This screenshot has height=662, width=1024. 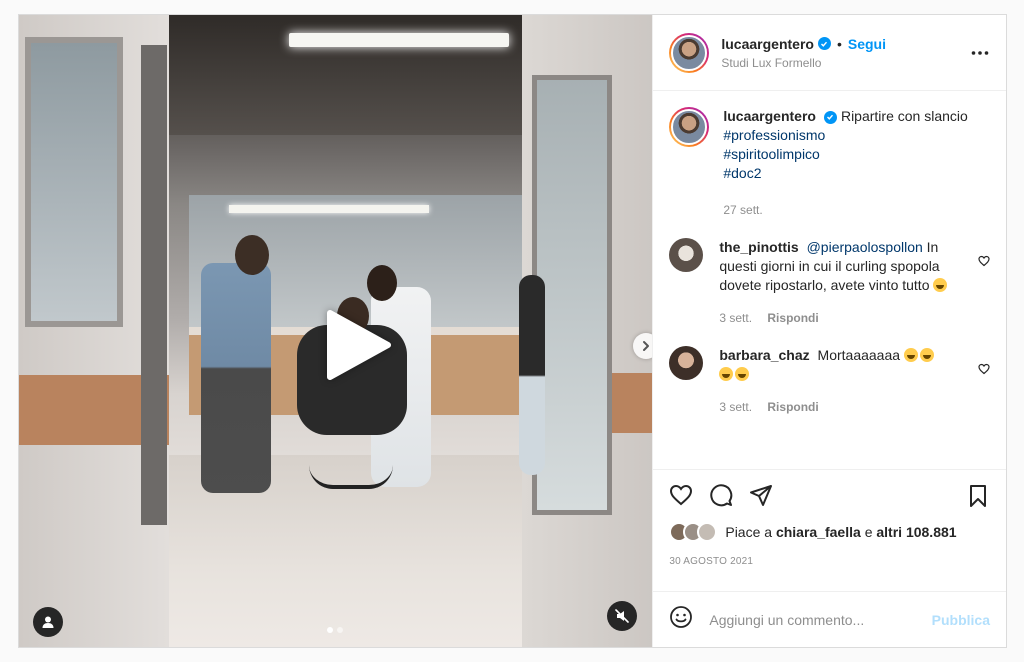 I want to click on hashtag-link: #spiritoolimpico, so click(x=848, y=154).